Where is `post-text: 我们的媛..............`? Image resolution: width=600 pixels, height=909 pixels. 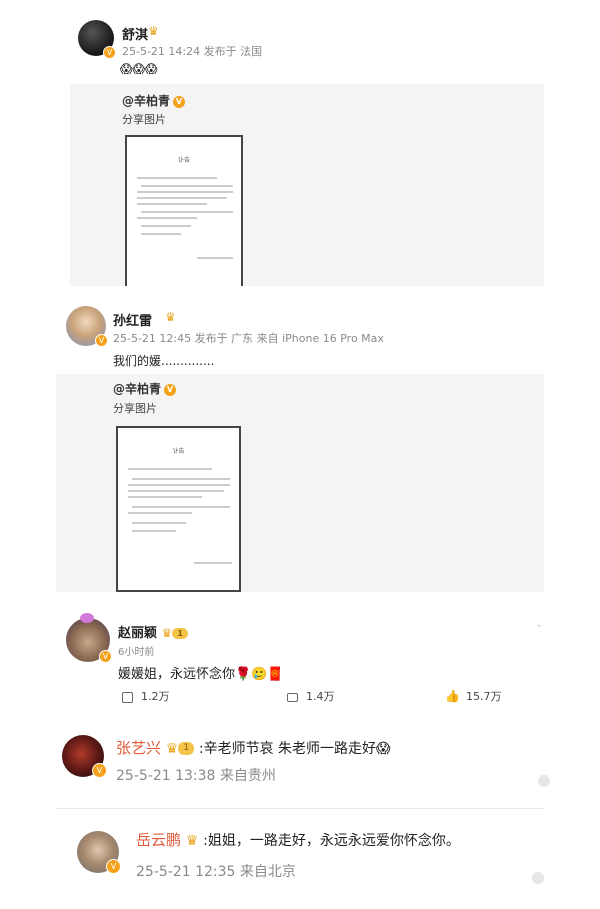
post-text: 我们的媛.............. is located at coordinates (164, 361).